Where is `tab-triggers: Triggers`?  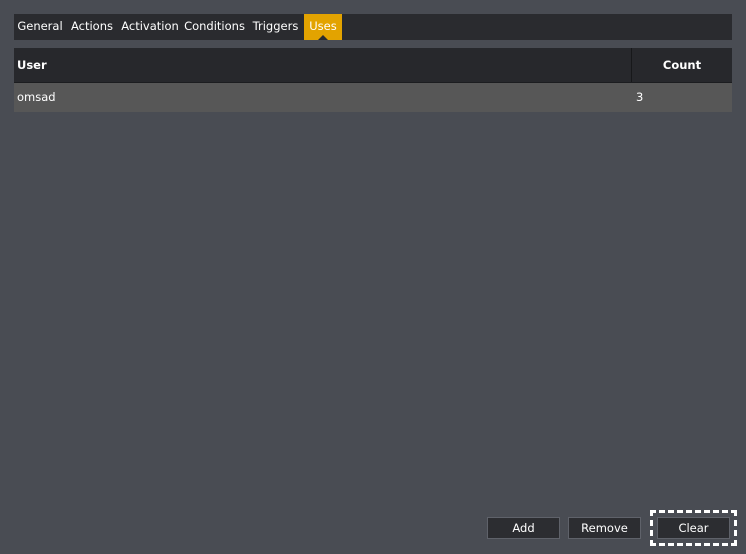
tab-triggers: Triggers is located at coordinates (275, 27).